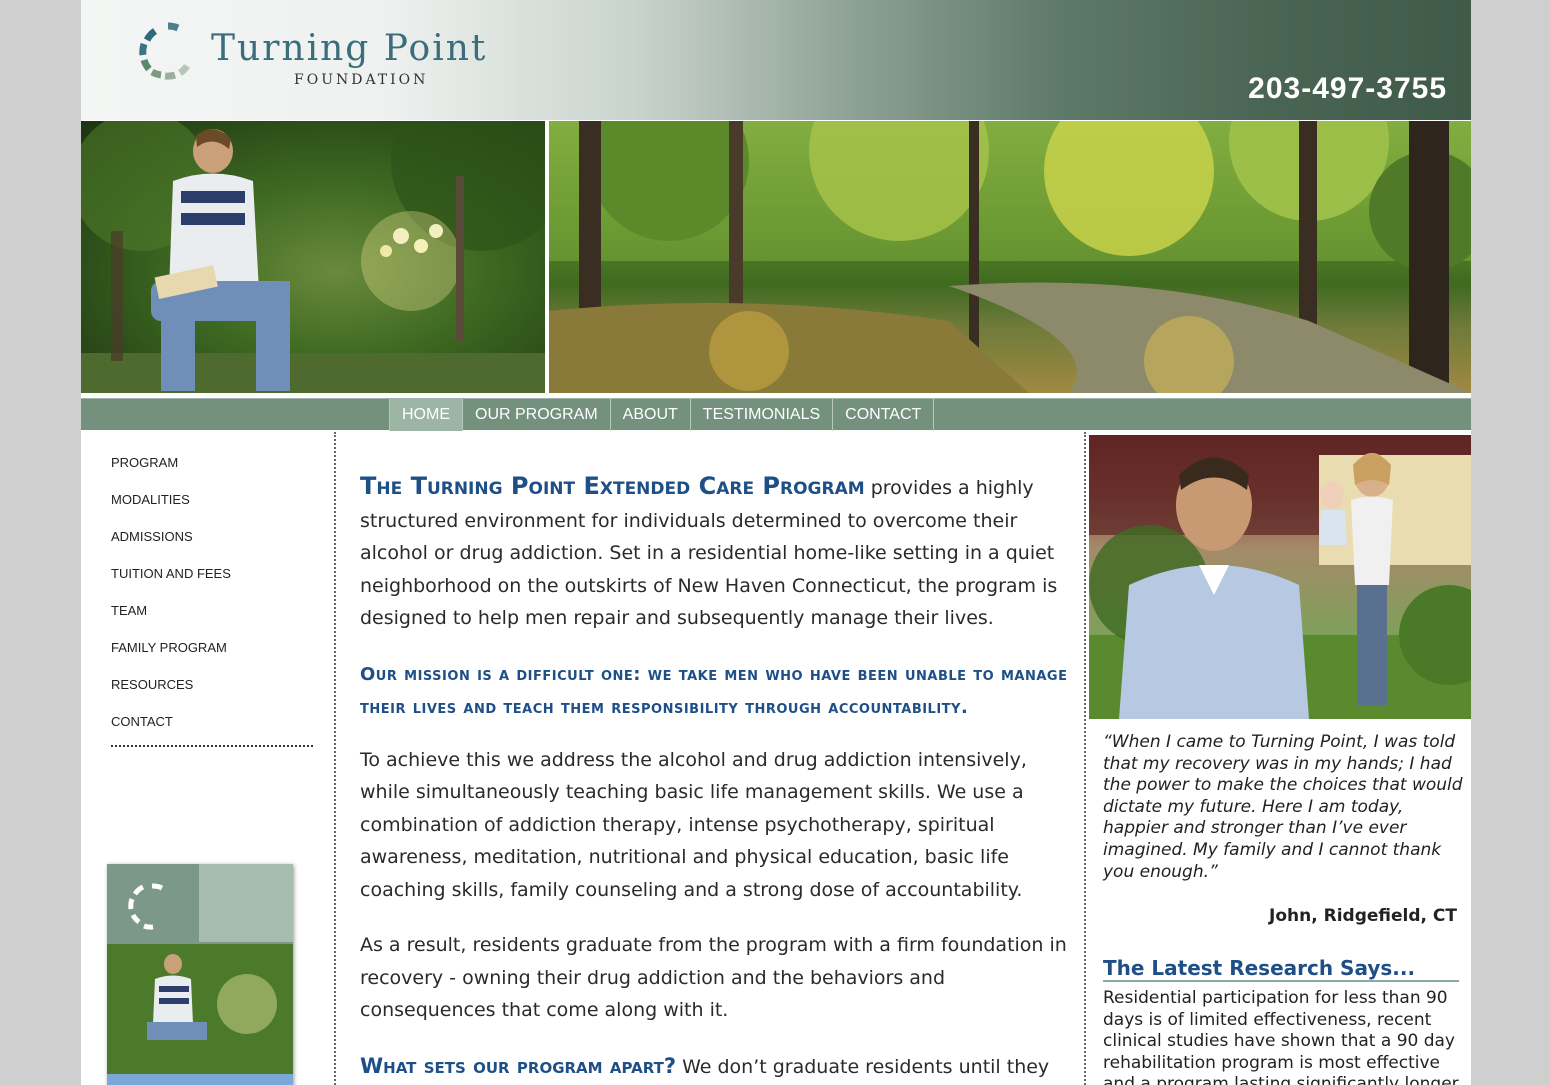  I want to click on nav-our-program: OUR PROGRAM, so click(536, 415).